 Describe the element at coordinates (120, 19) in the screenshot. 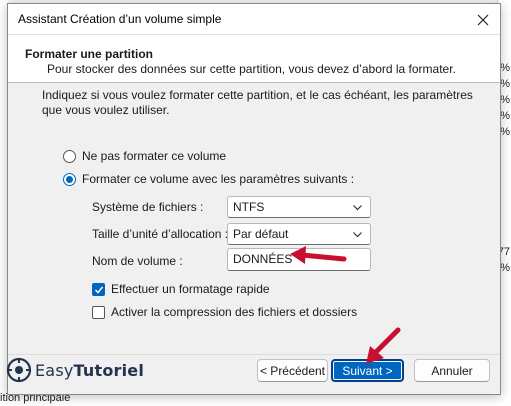

I see `window-title: Assistant Création d’un volume simple` at that location.